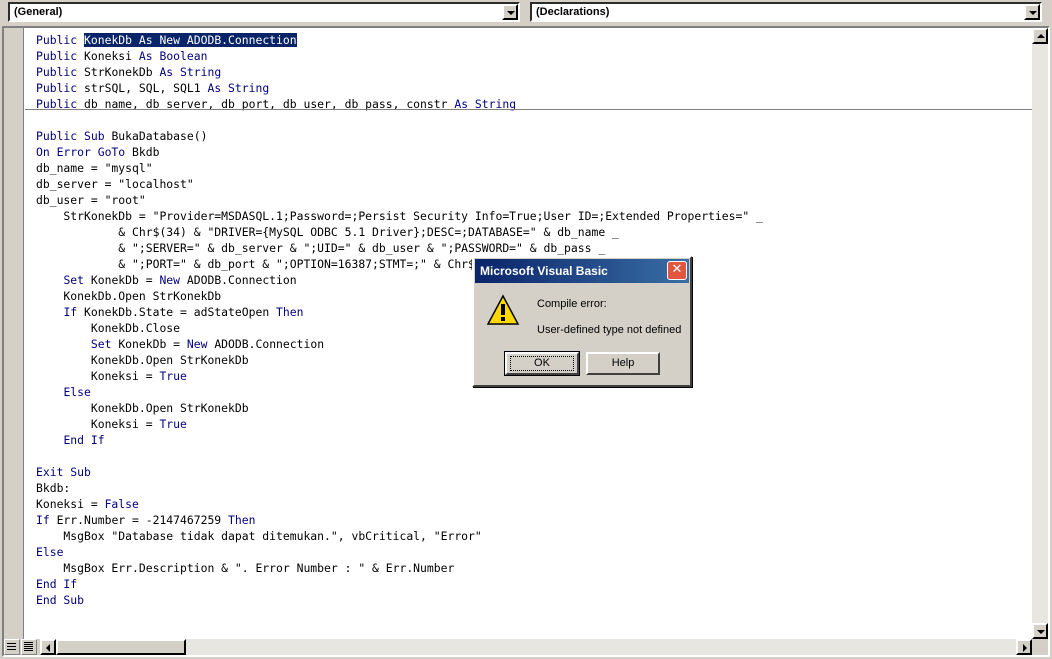 Image resolution: width=1052 pixels, height=659 pixels. I want to click on code-line: db_server = "localhost", so click(399, 184).